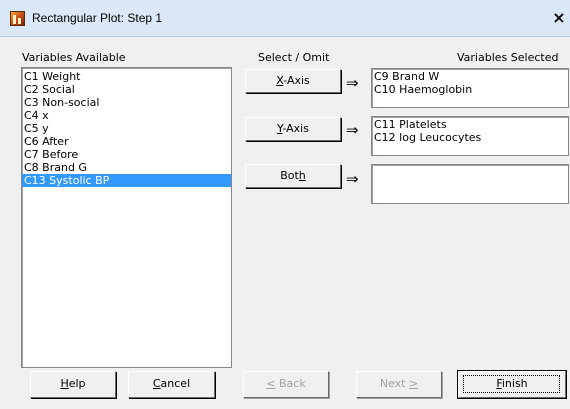  I want to click on list-item: C12 log Leucocytes, so click(470, 137).